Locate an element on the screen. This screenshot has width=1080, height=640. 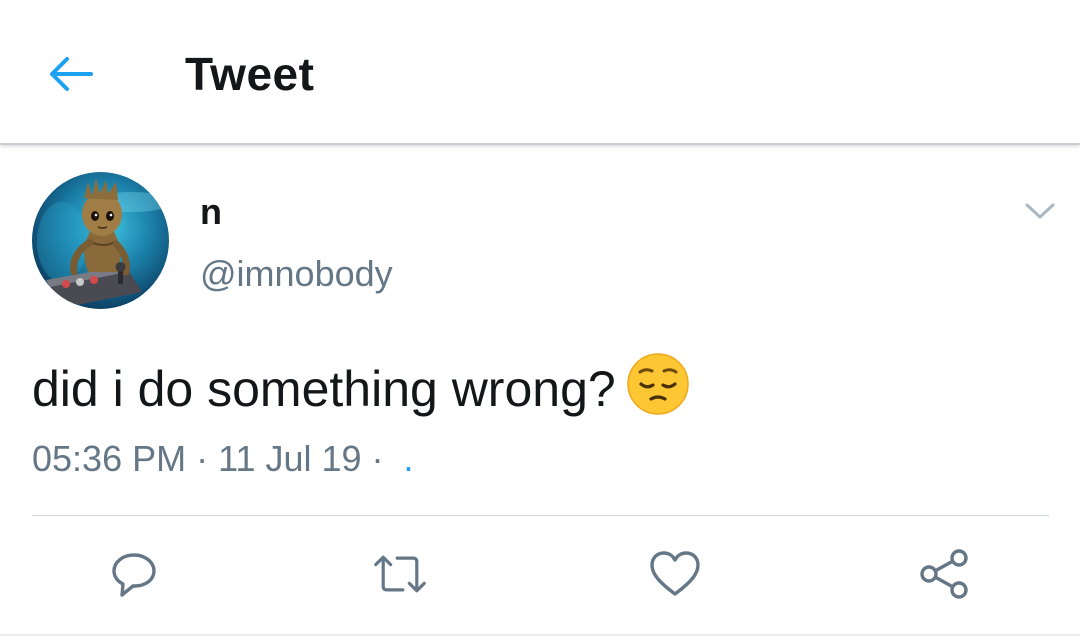
tweet-text: did i do something wrong? is located at coordinates (361, 391).